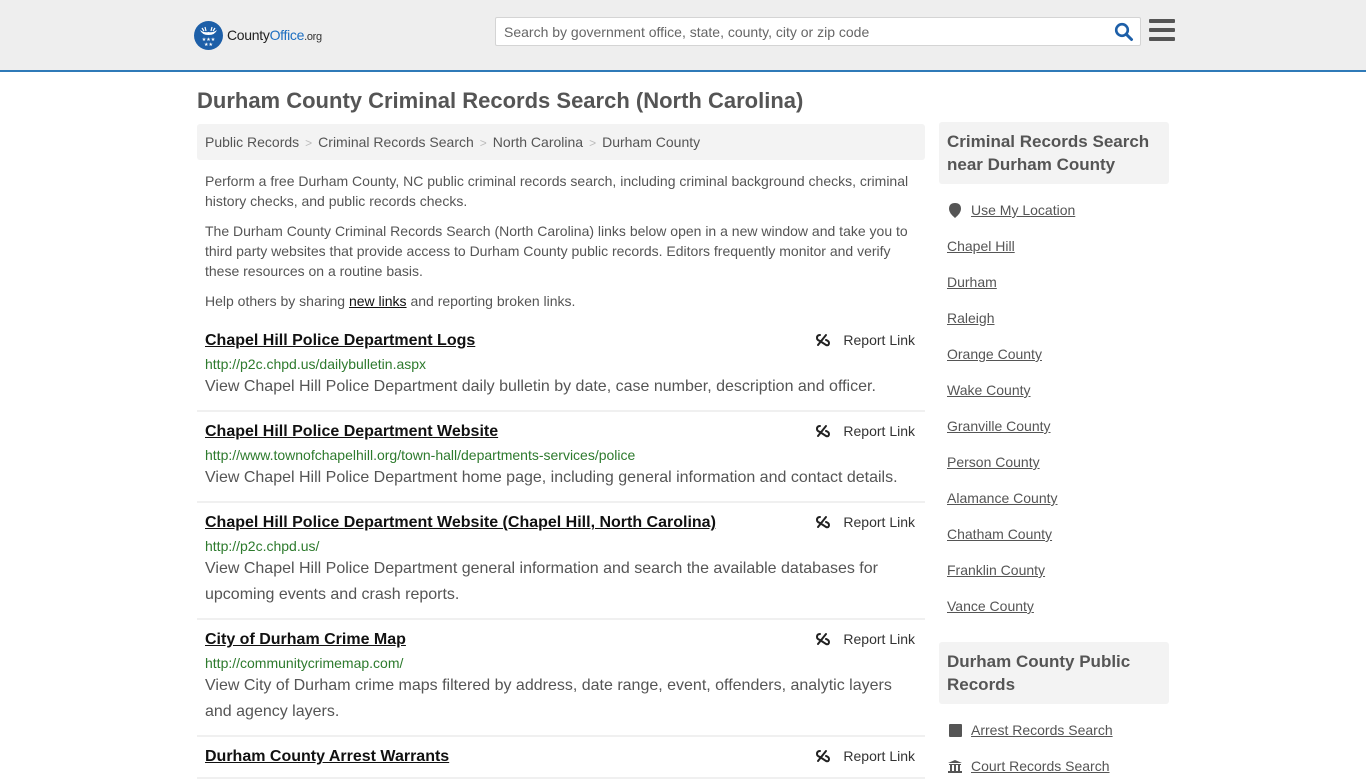 This screenshot has height=784, width=1366. What do you see at coordinates (955, 210) in the screenshot?
I see `map-marker-icon` at bounding box center [955, 210].